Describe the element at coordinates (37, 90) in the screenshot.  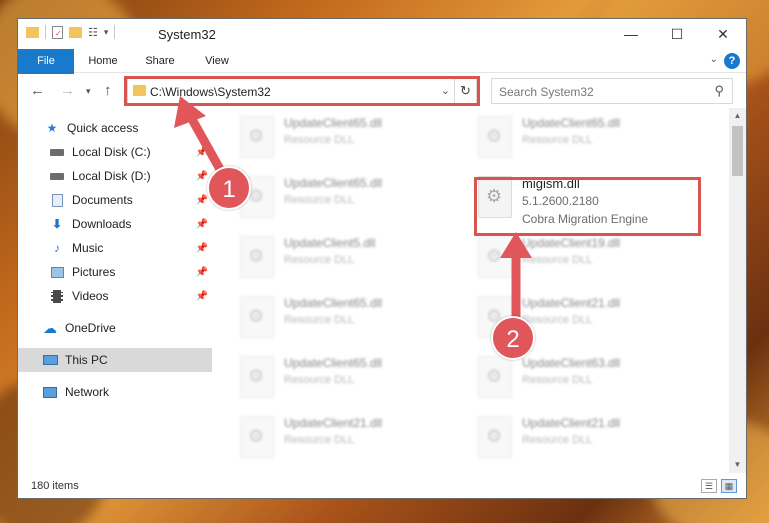
I see `back-arrow-icon: ←` at that location.